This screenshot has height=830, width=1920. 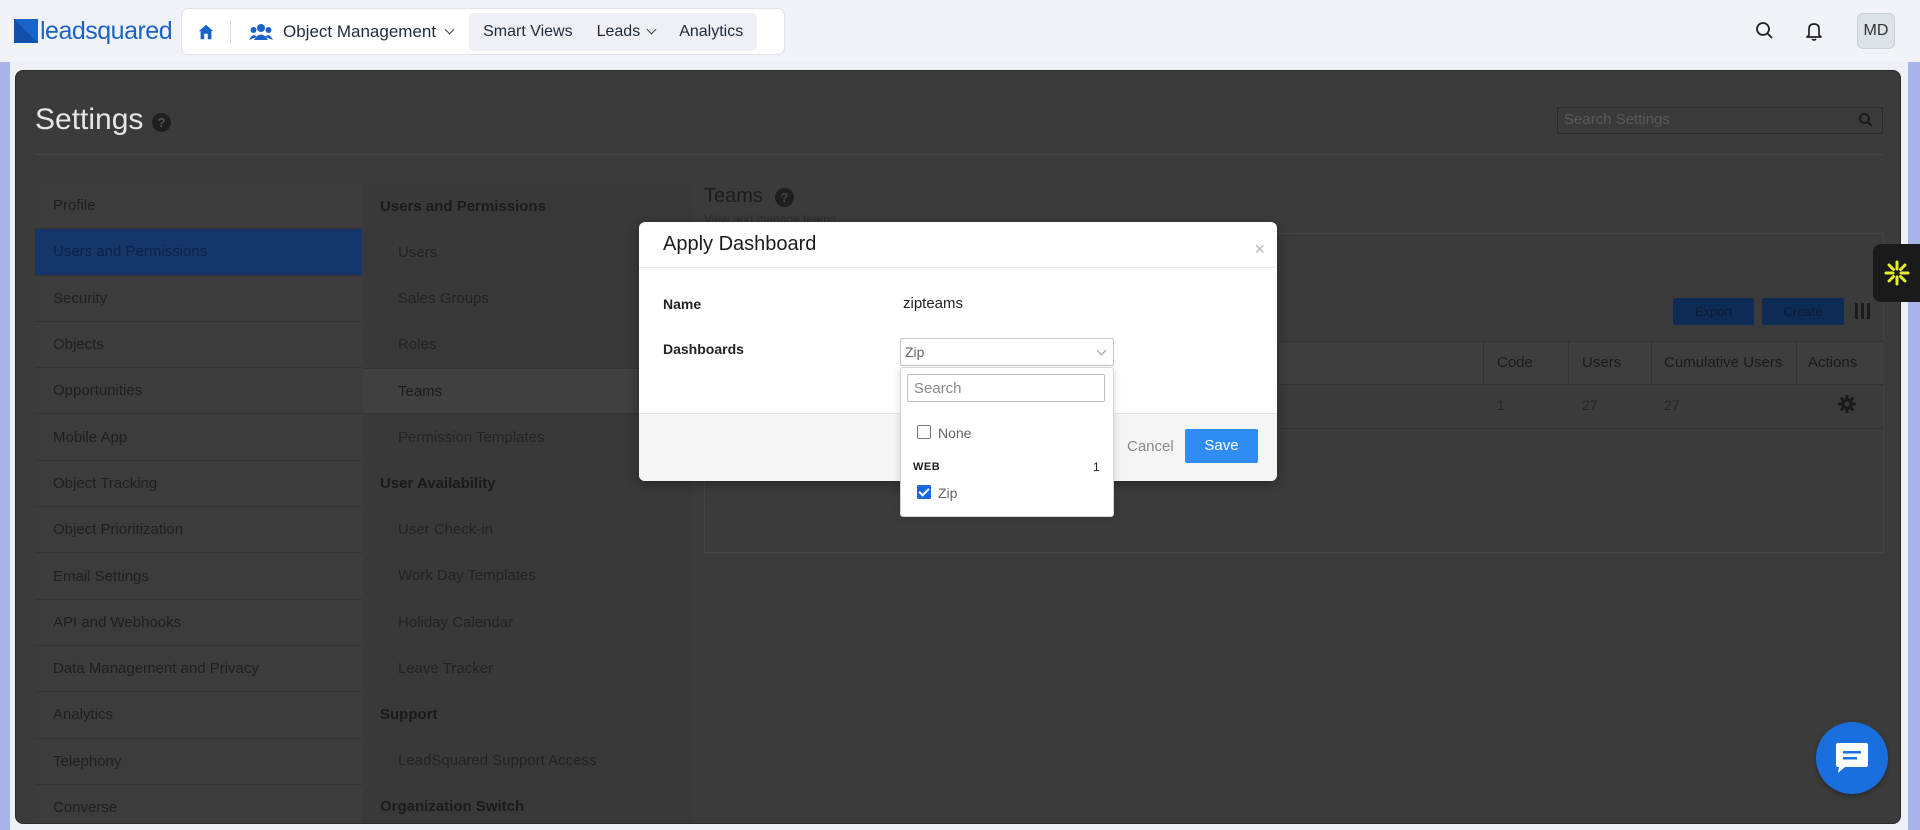 What do you see at coordinates (528, 622) in the screenshot?
I see `subnav-item-holiday-calendar: Holiday Calendar` at bounding box center [528, 622].